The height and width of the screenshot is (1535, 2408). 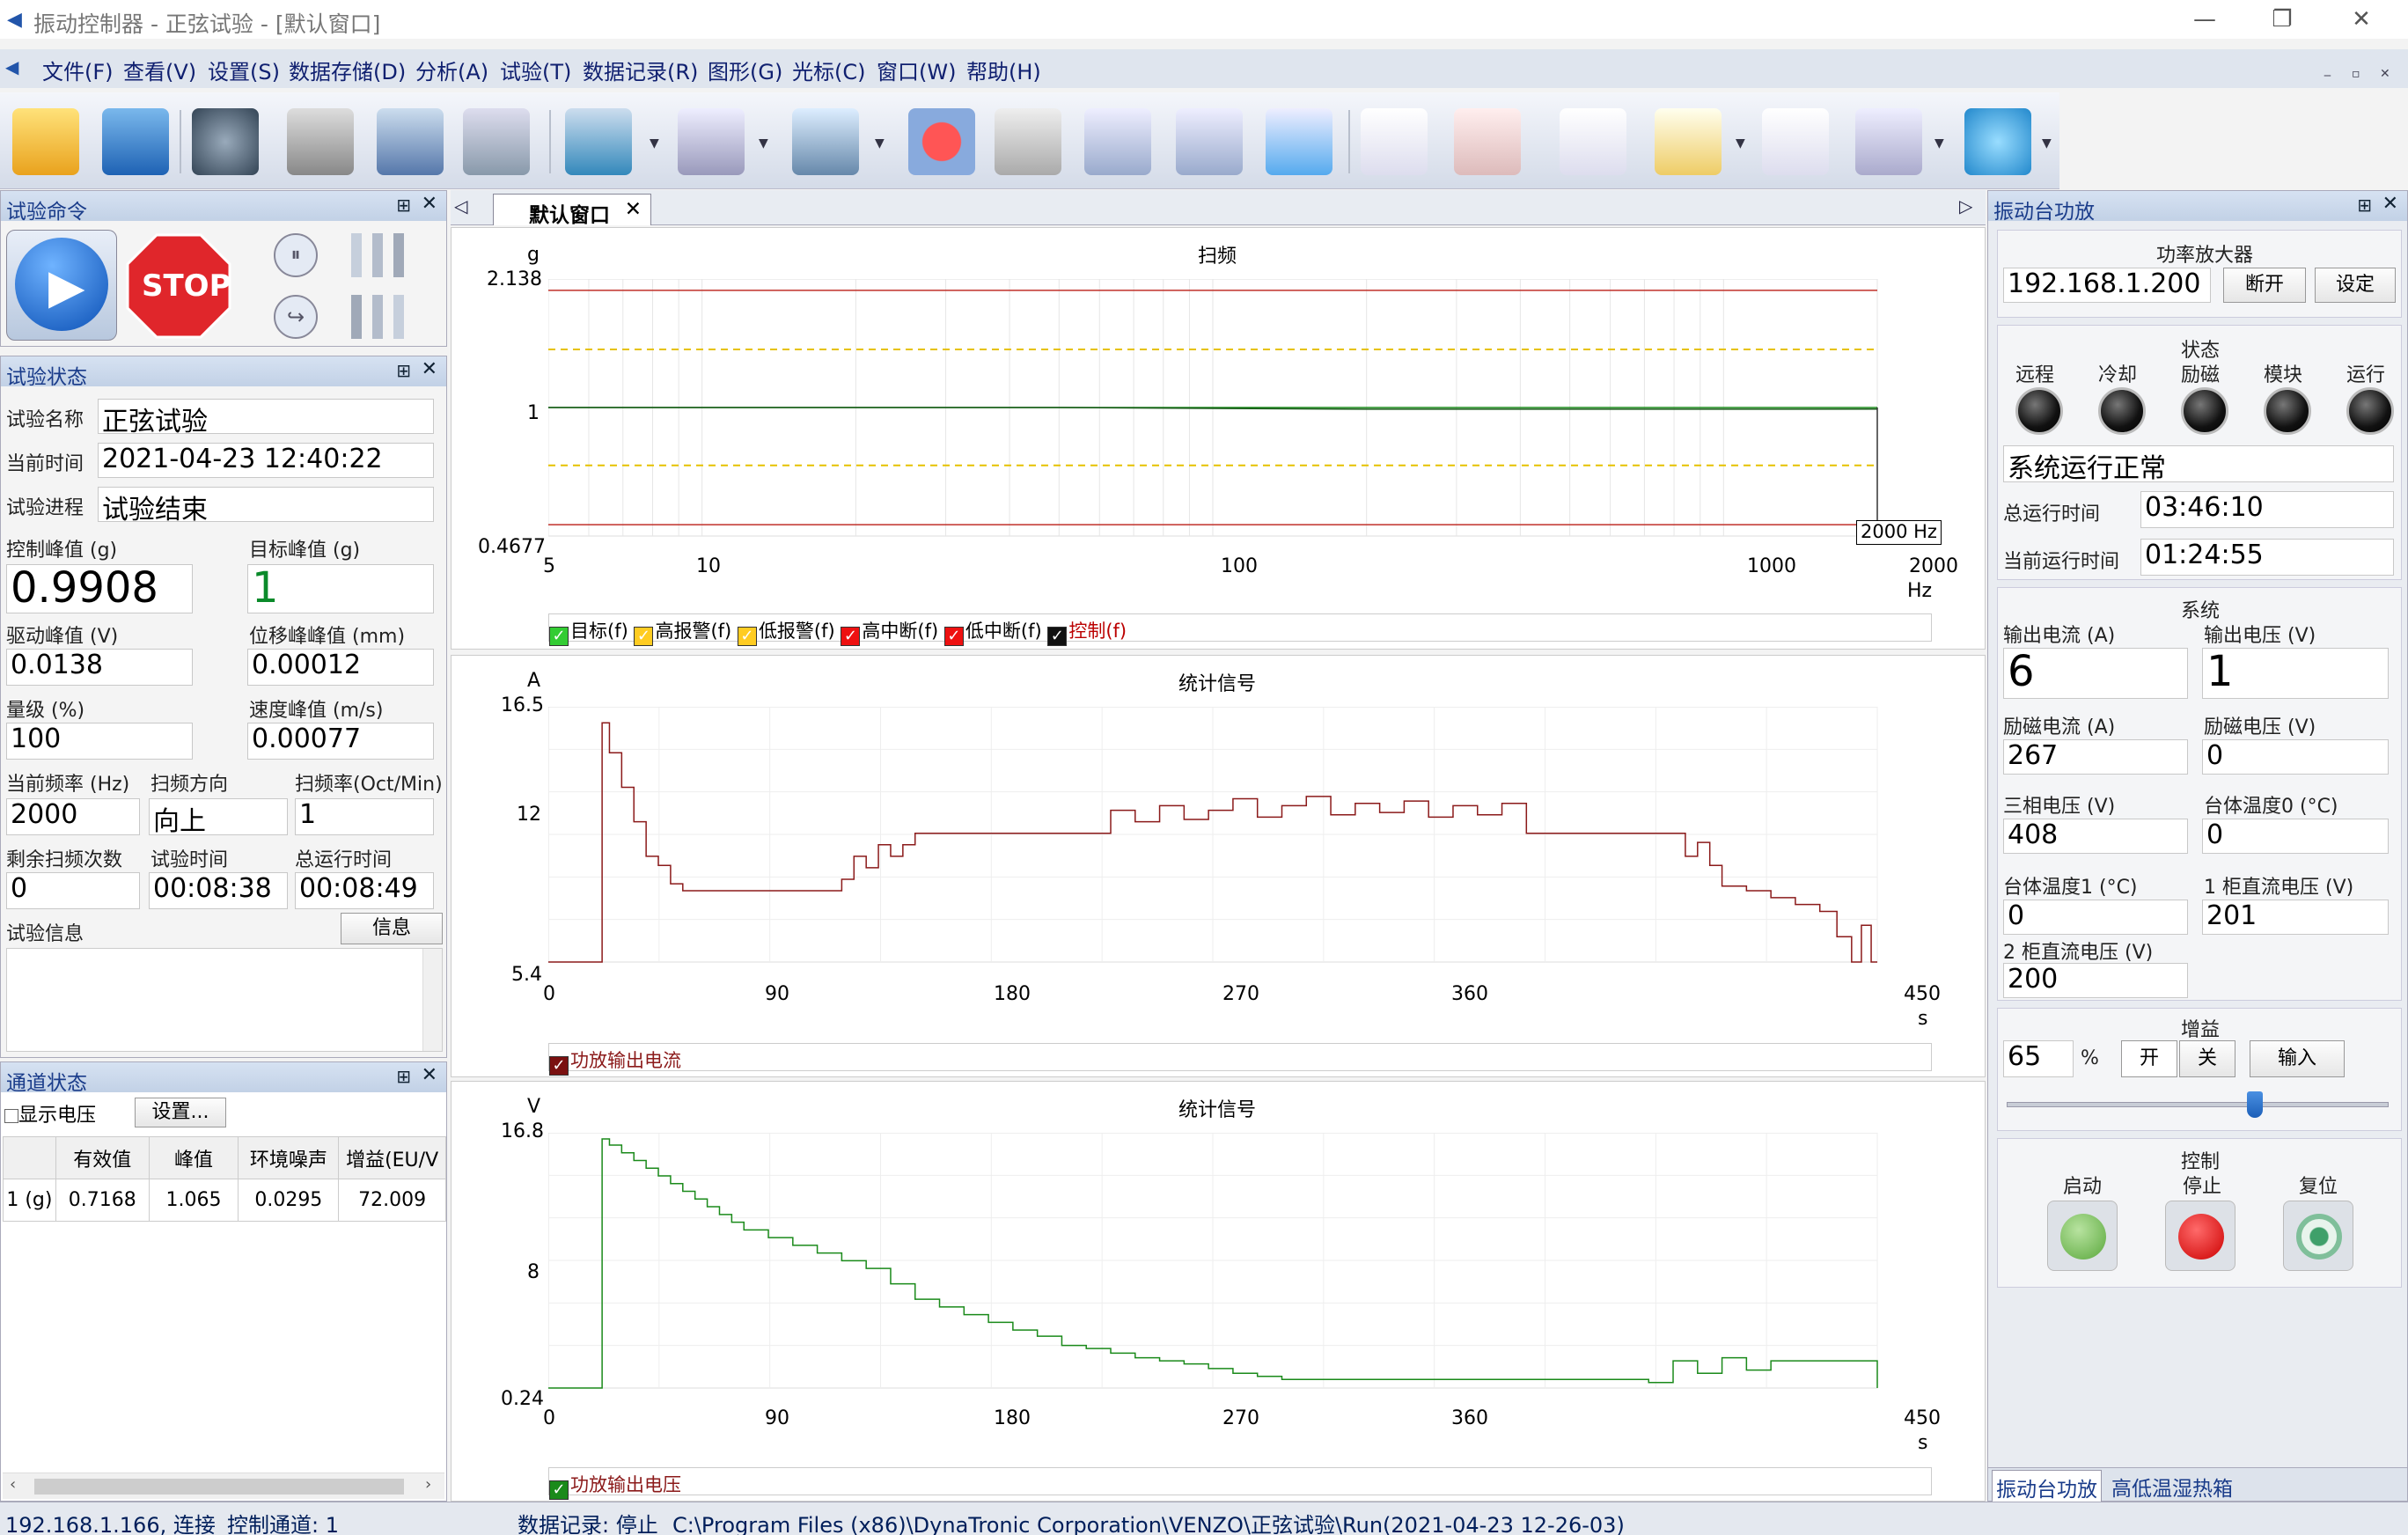 What do you see at coordinates (633, 209) in the screenshot?
I see `tab-close-icon: ✕` at bounding box center [633, 209].